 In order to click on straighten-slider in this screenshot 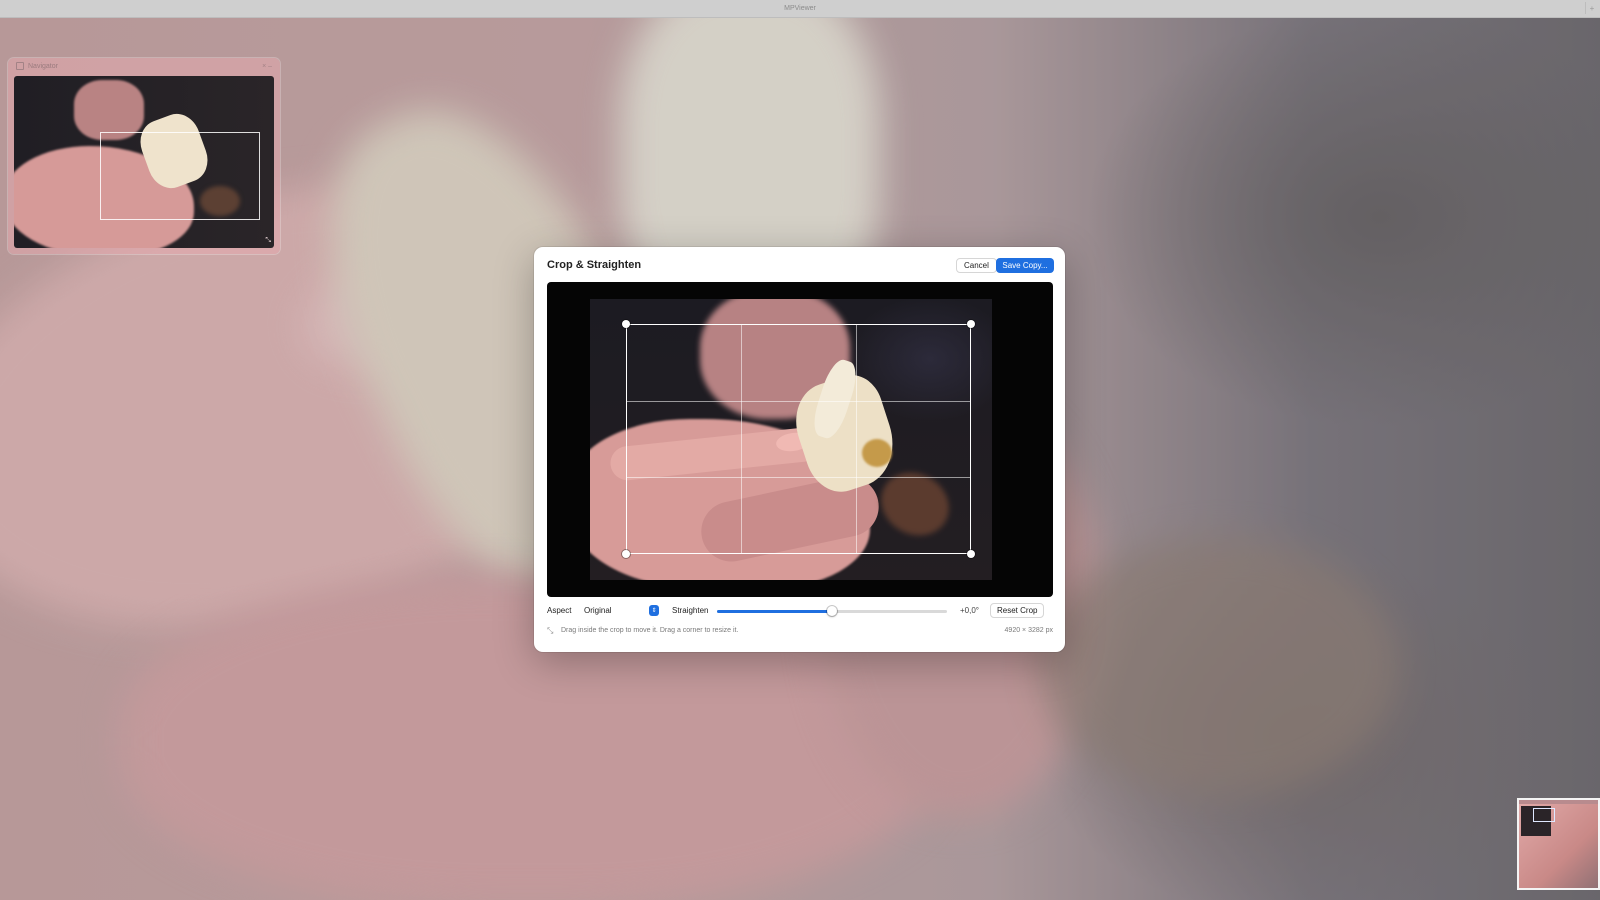, I will do `click(832, 611)`.